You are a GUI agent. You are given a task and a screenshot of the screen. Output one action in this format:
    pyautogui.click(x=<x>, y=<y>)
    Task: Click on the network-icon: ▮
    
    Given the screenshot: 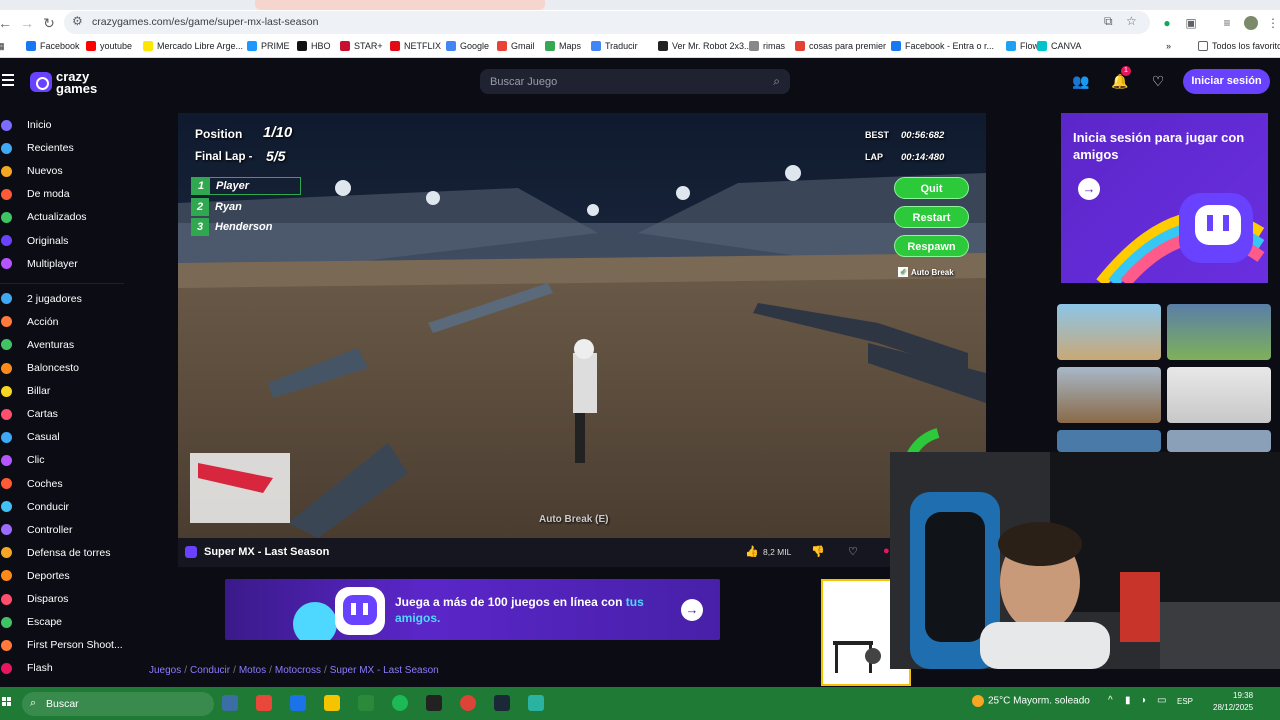 What is the action you would take?
    pyautogui.click(x=1128, y=700)
    